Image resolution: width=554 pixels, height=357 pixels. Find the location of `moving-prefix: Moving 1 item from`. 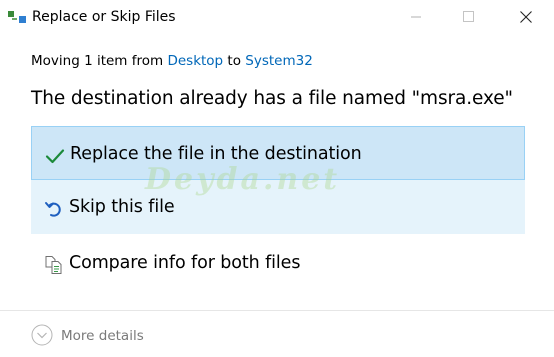

moving-prefix: Moving 1 item from is located at coordinates (99, 61).